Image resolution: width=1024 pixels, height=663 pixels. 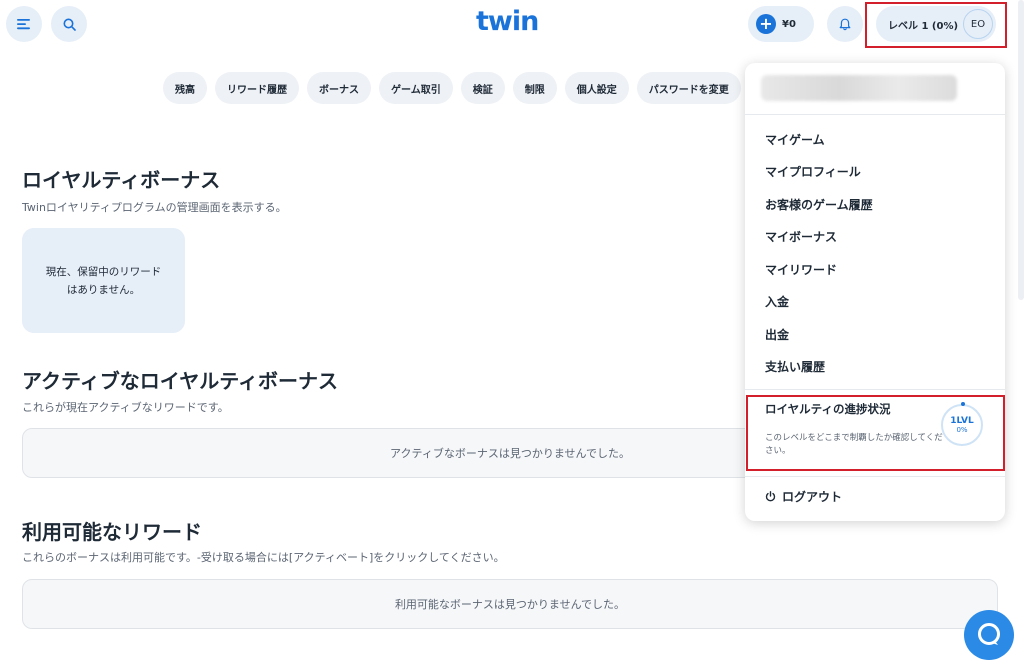 I want to click on logout-label: ログアウト, so click(x=812, y=497).